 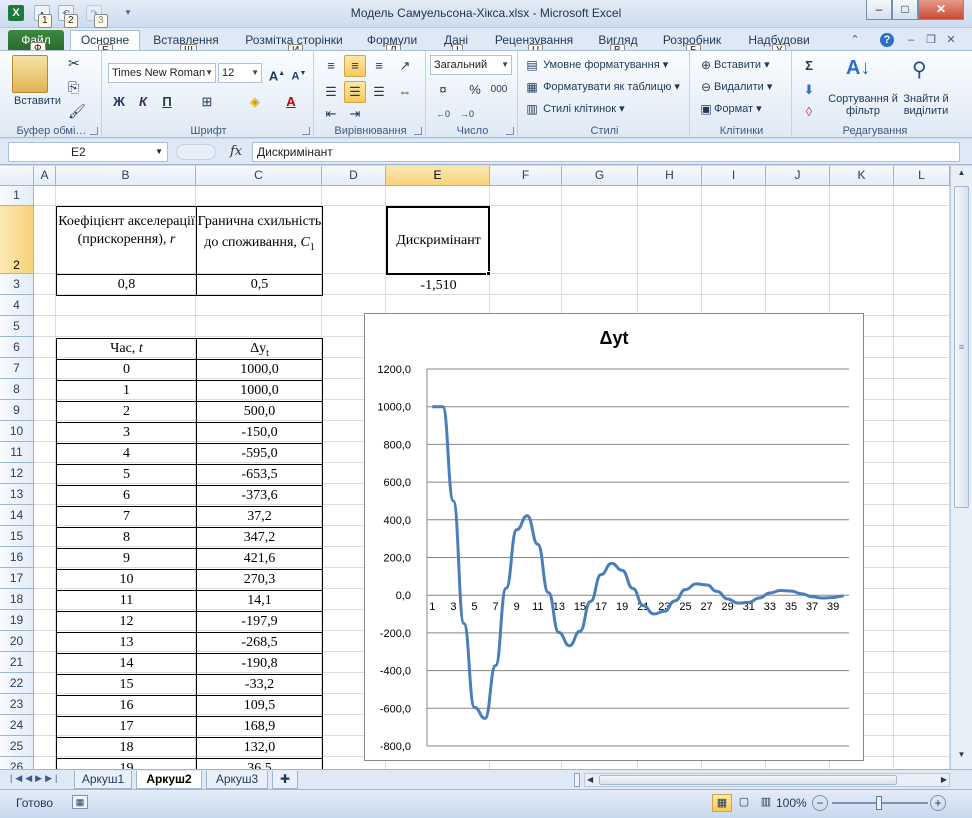 What do you see at coordinates (259, 496) in the screenshot?
I see `table-cell-dy: -373,6` at bounding box center [259, 496].